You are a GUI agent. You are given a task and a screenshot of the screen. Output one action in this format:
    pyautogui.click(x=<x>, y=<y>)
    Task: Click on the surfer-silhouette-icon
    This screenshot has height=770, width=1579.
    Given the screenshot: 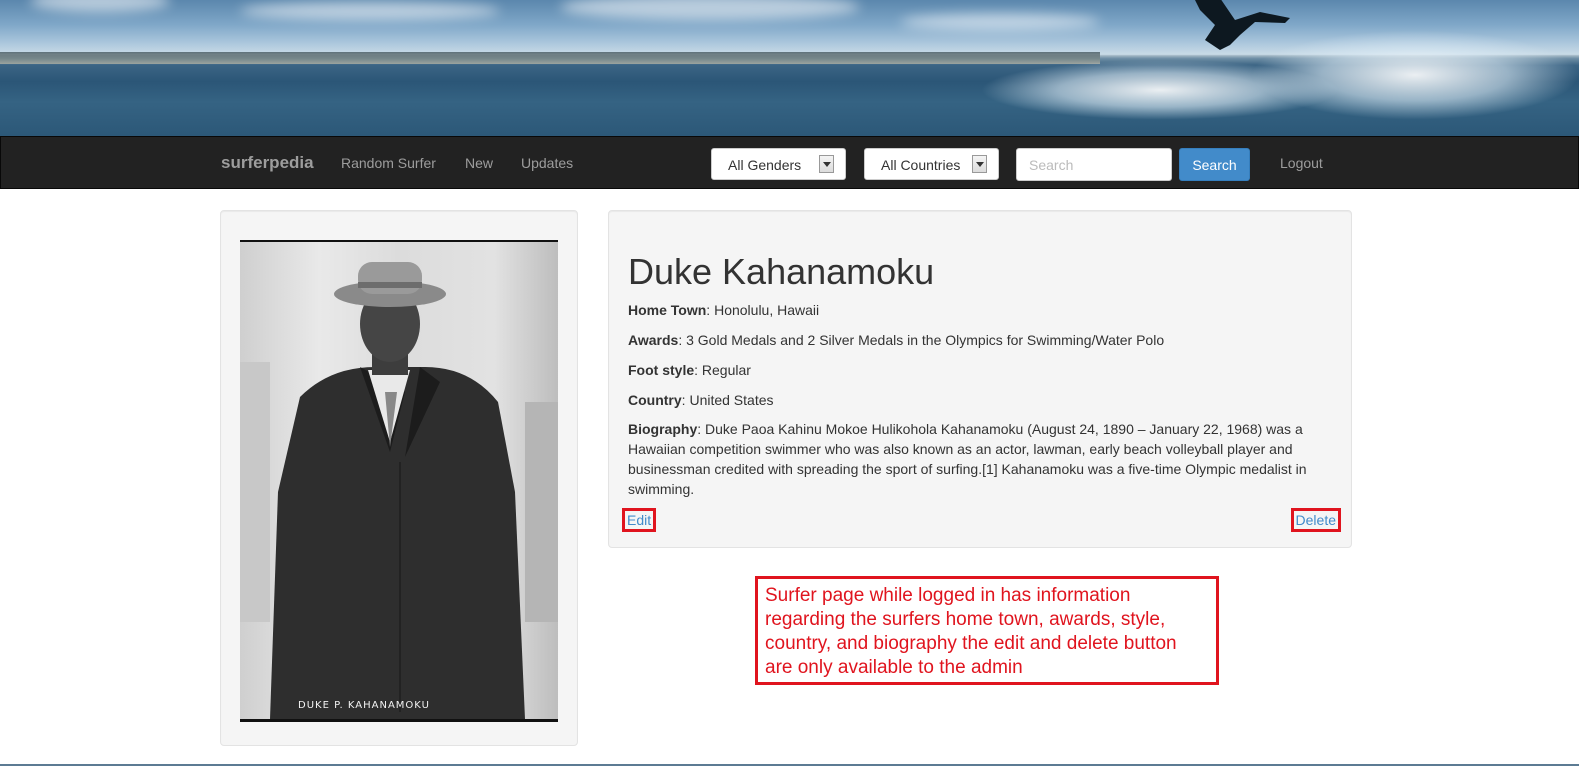 What is the action you would take?
    pyautogui.click(x=1242, y=25)
    